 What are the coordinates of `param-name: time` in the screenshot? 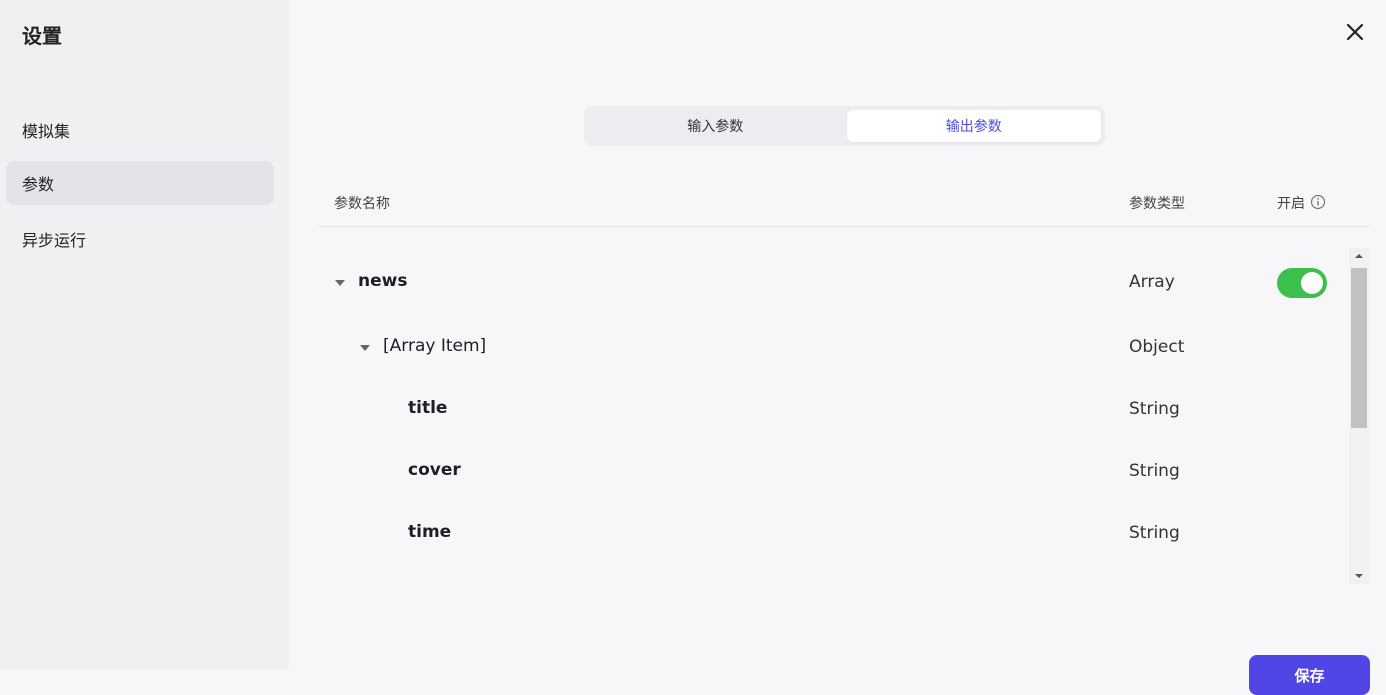 It's located at (430, 532).